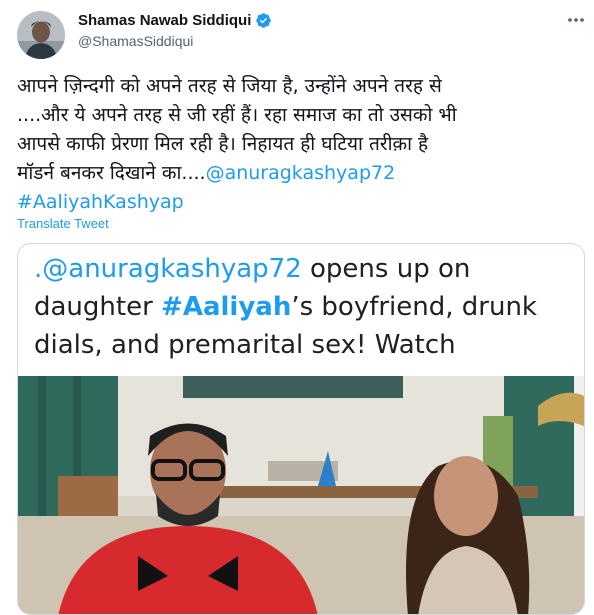 Image resolution: width=594 pixels, height=615 pixels. I want to click on avatar-image, so click(41, 35).